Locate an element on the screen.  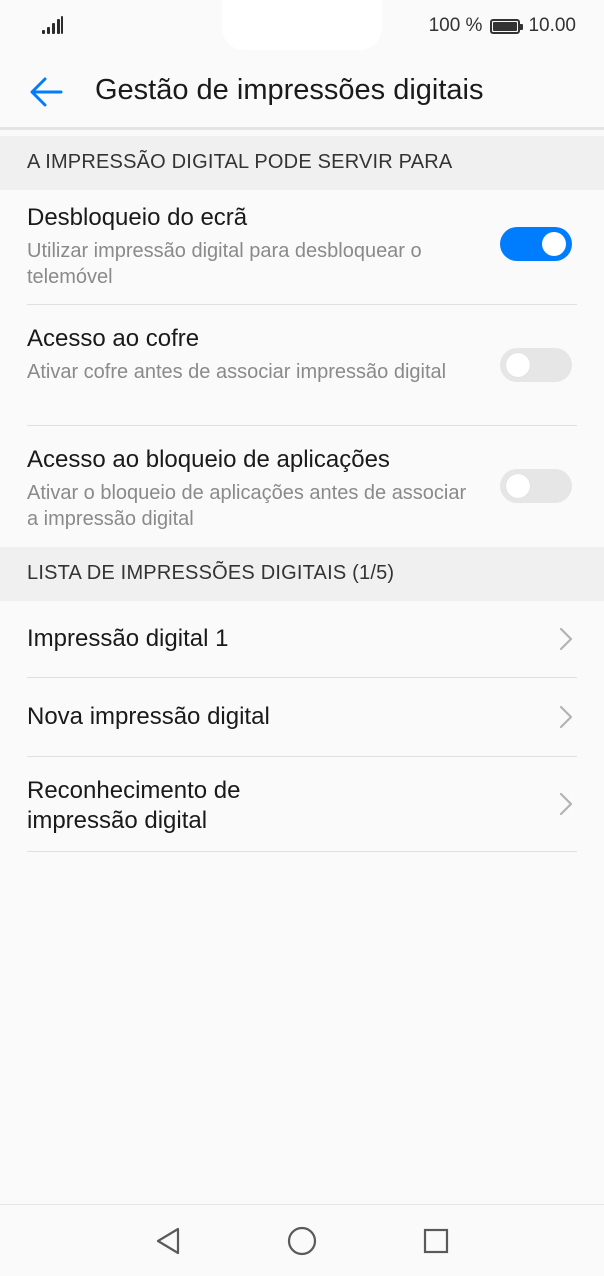
list-item-label: Impressão digital 1 is located at coordinates (128, 638).